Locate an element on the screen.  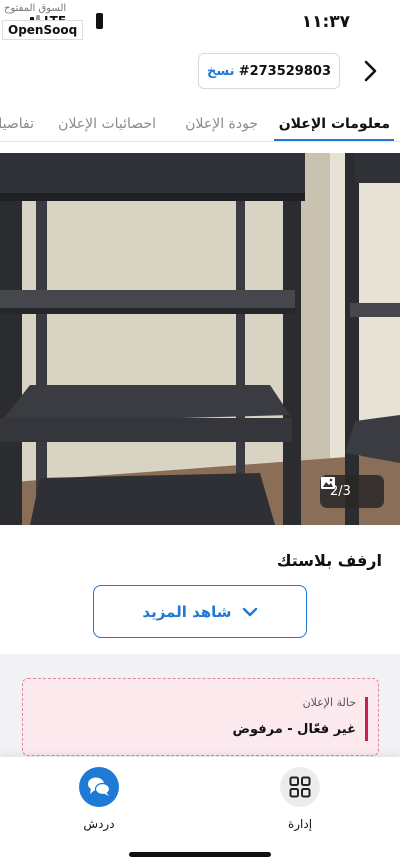
copy-button: نسخ is located at coordinates (220, 71).